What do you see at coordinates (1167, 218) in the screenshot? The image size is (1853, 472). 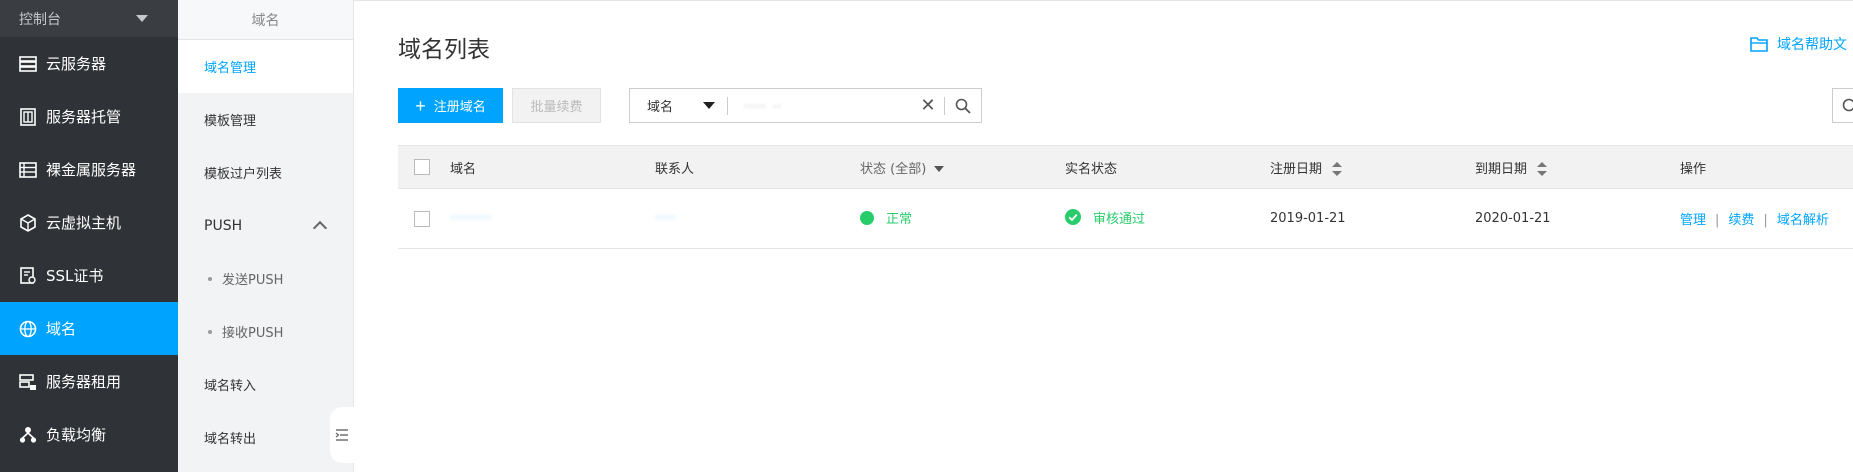 I see `cell-realname: 审核通过` at bounding box center [1167, 218].